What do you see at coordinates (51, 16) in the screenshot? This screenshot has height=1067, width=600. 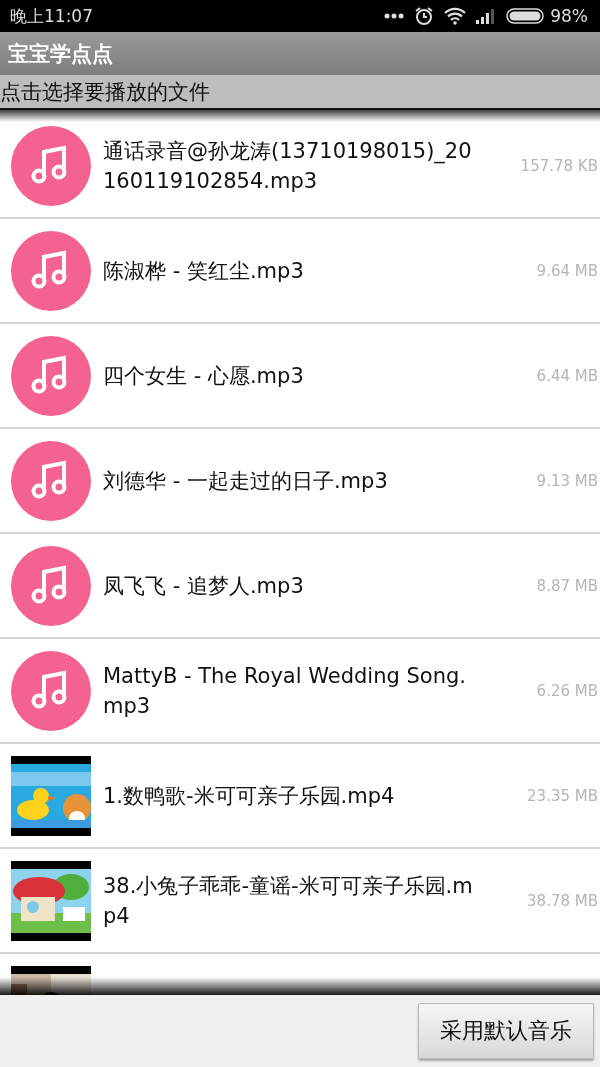 I see `clock-time: 晚上11:07` at bounding box center [51, 16].